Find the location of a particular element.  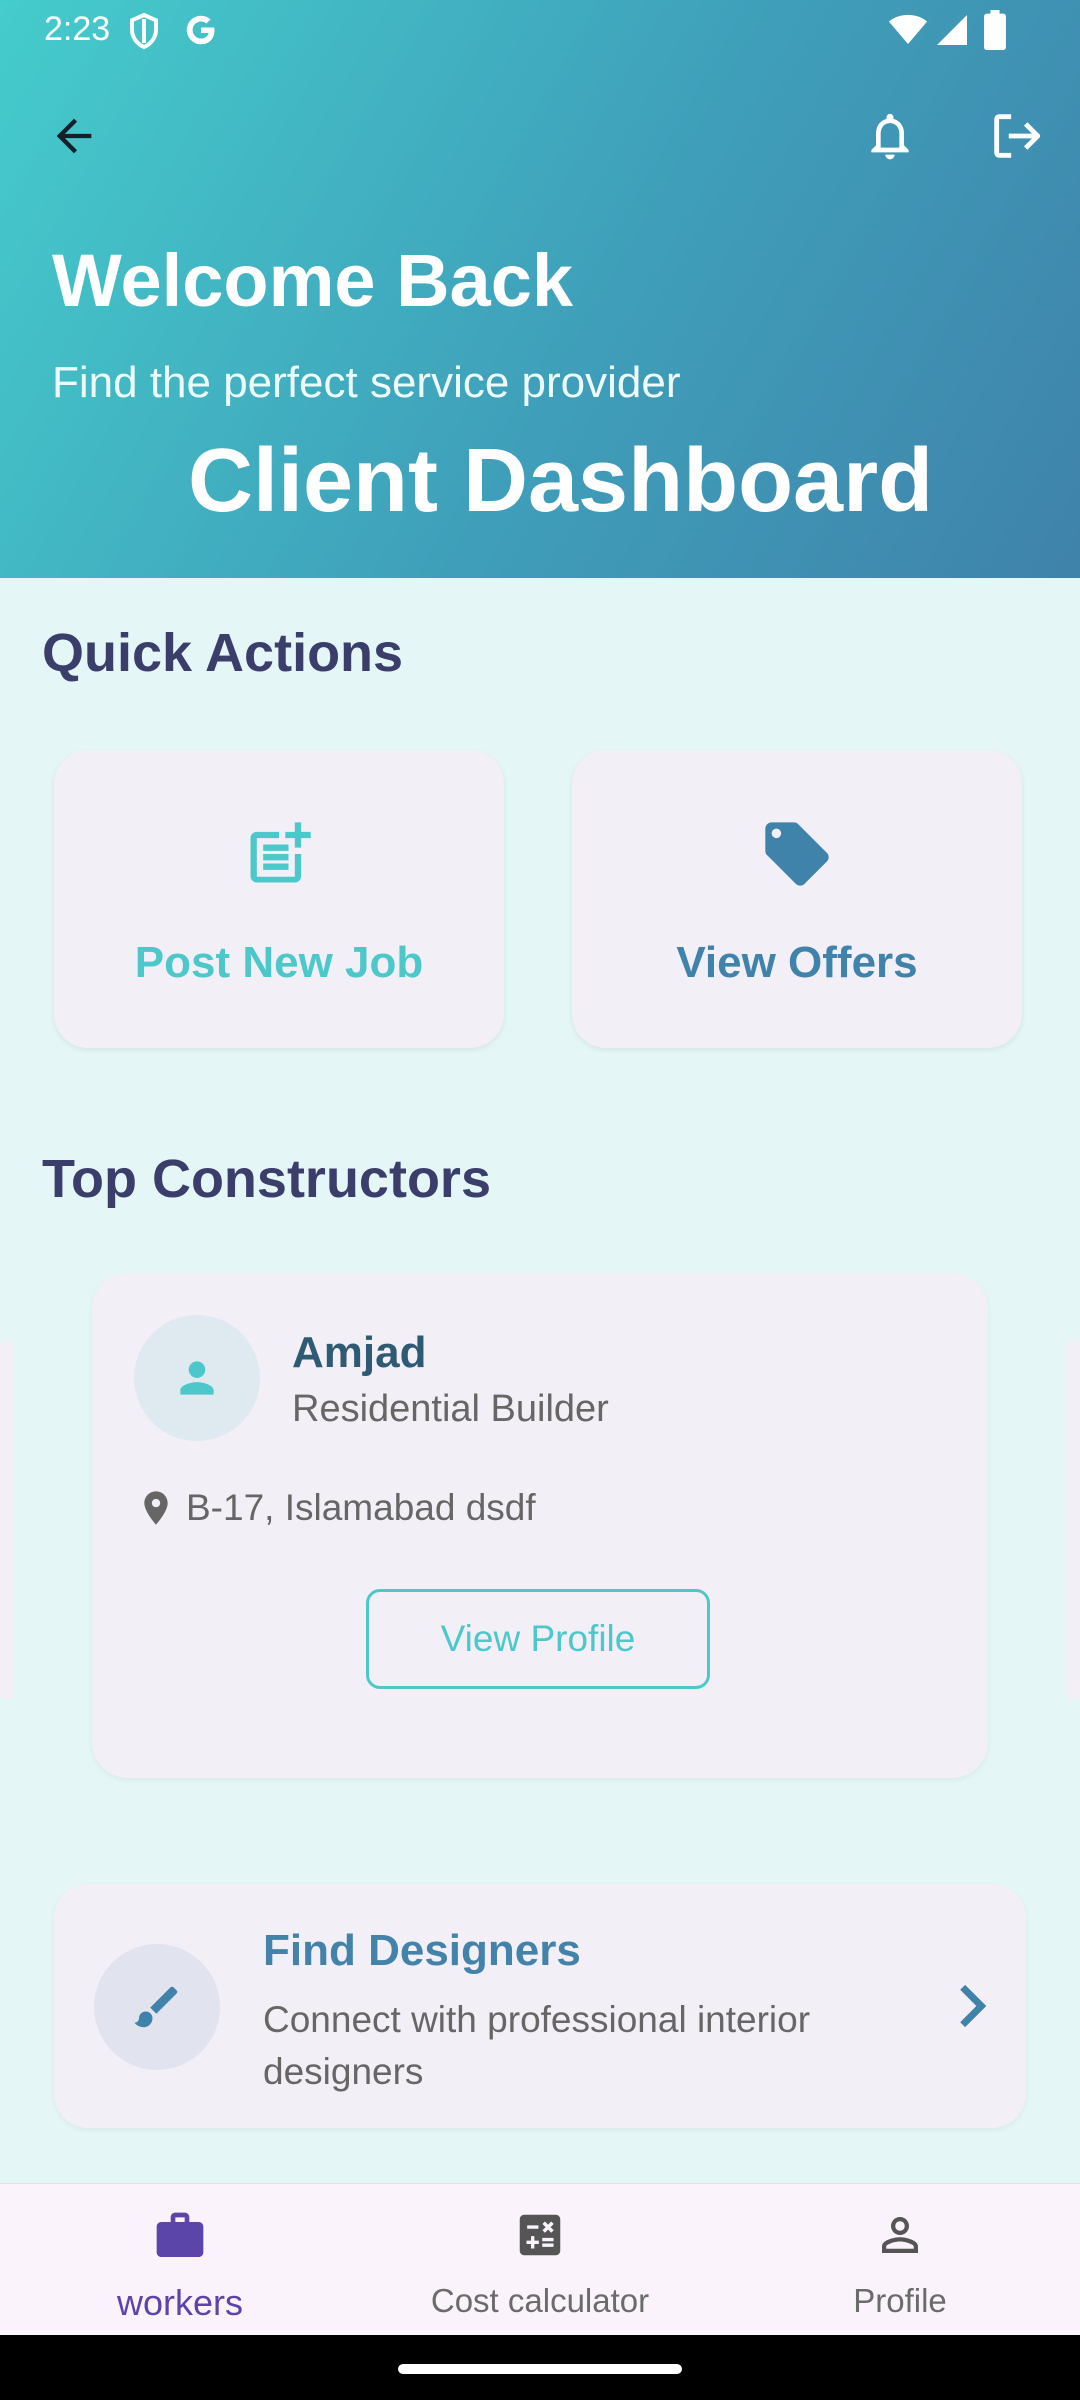

avatar is located at coordinates (197, 1378).